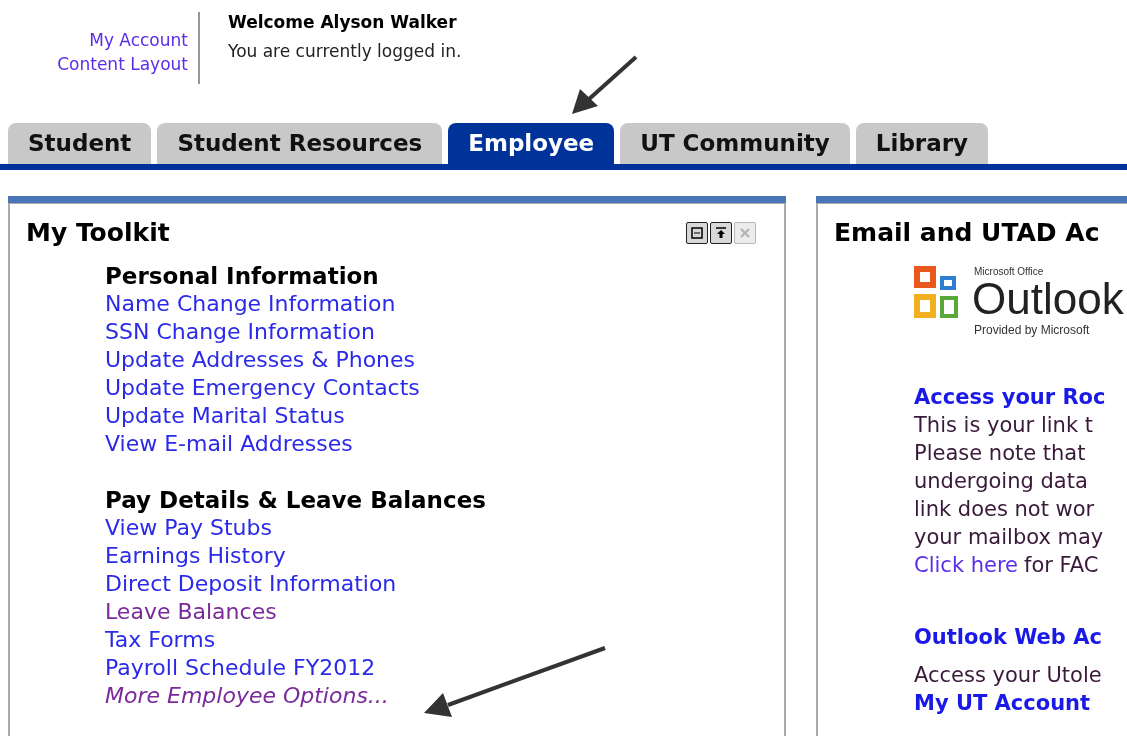 This screenshot has height=736, width=1127. What do you see at coordinates (1032, 330) in the screenshot?
I see `logo-note: Provided by Microsoft` at bounding box center [1032, 330].